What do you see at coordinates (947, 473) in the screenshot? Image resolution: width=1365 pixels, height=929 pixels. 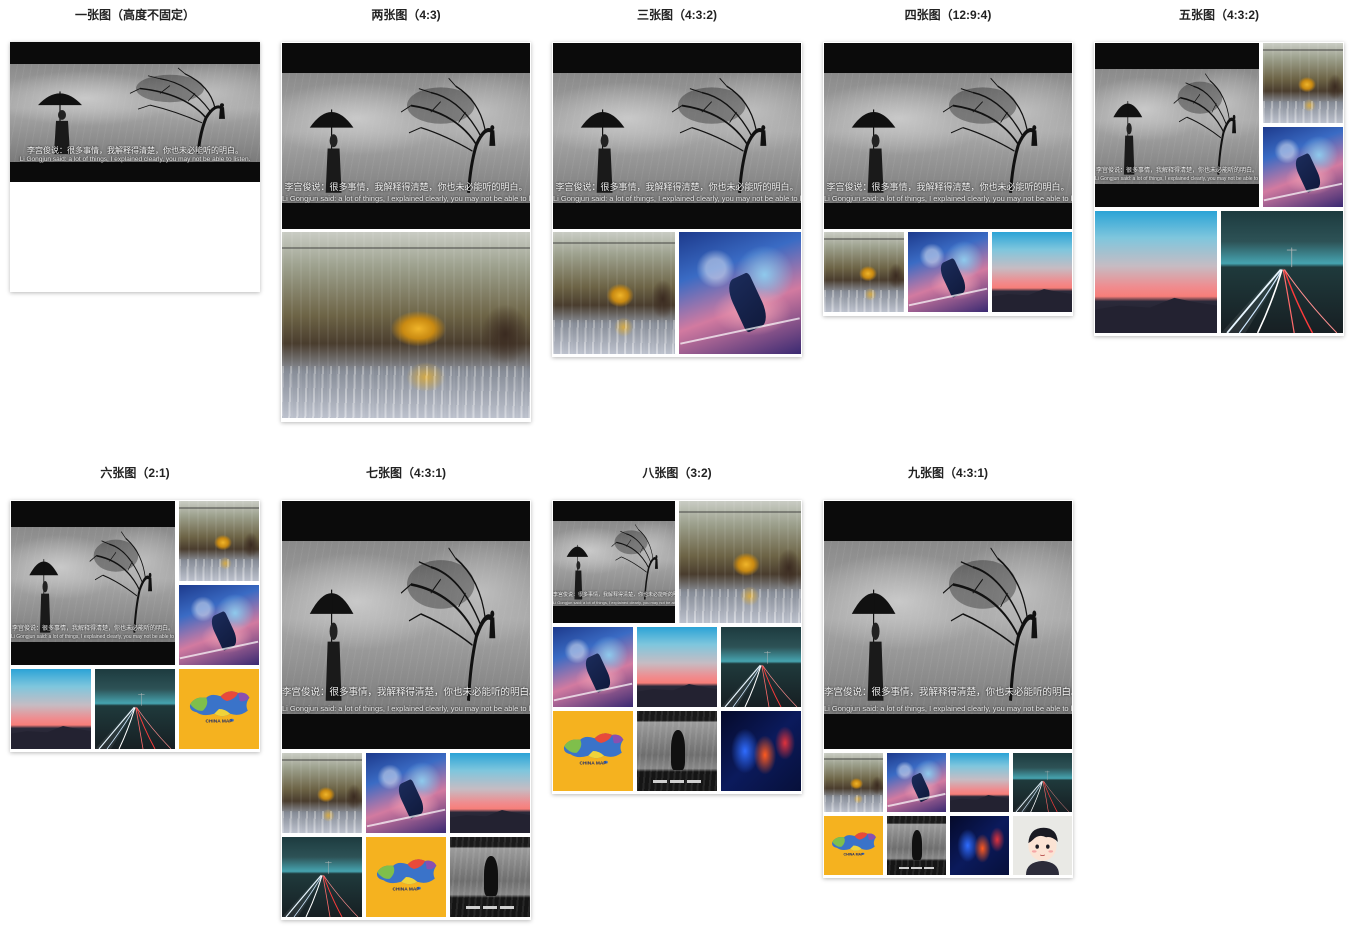 I see `section-title-9: 九张图（4:3:1)` at bounding box center [947, 473].